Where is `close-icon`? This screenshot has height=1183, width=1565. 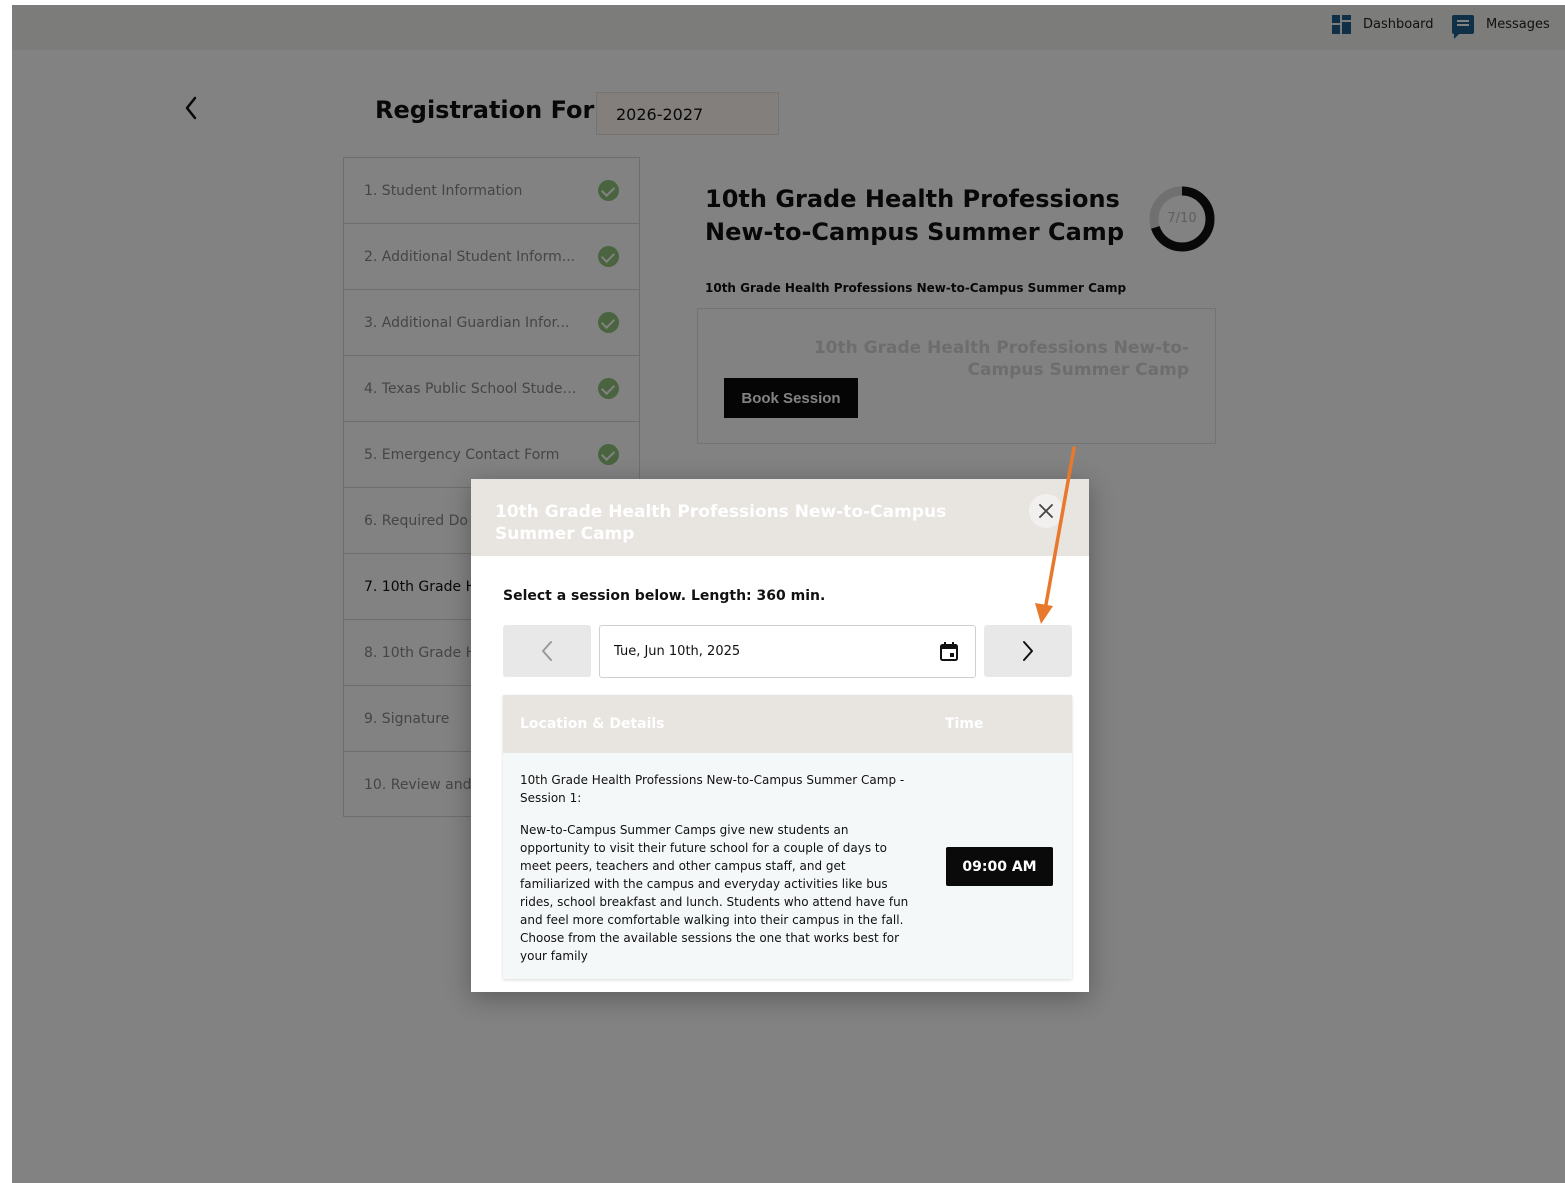
close-icon is located at coordinates (1046, 511).